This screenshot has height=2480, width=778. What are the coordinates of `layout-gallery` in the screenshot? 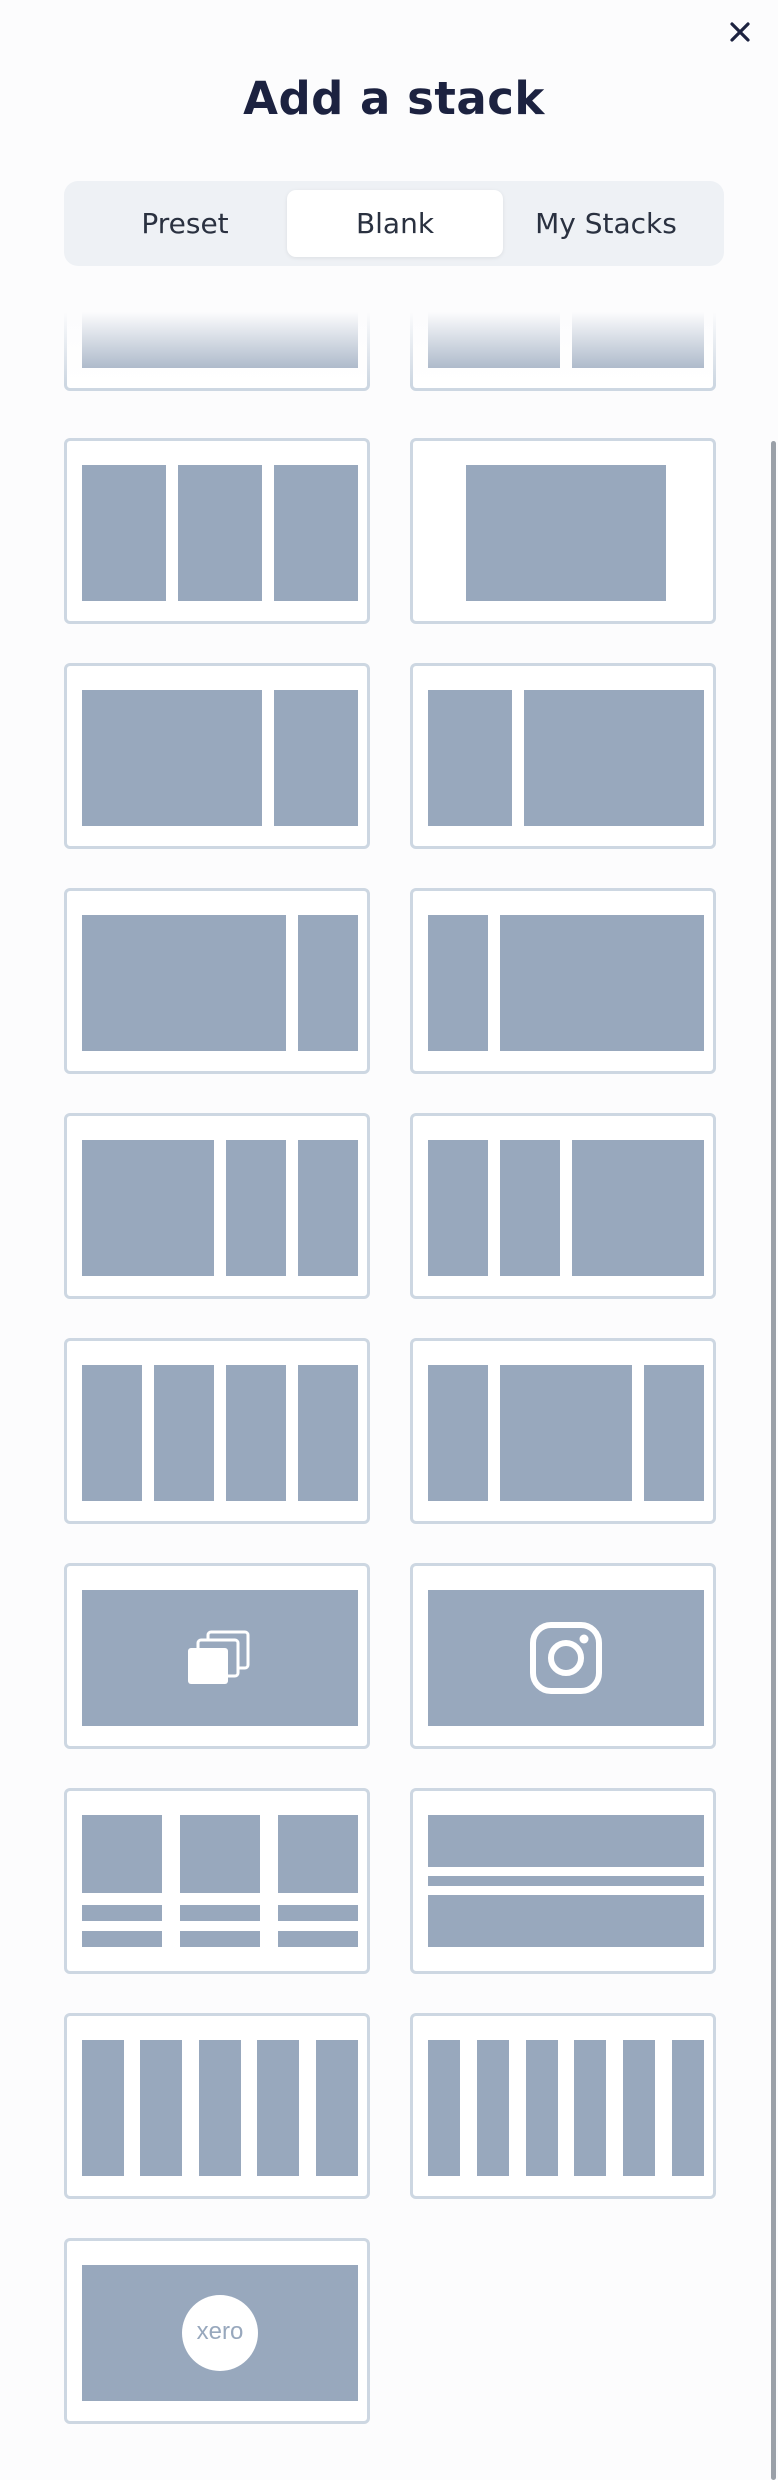 It's located at (217, 1656).